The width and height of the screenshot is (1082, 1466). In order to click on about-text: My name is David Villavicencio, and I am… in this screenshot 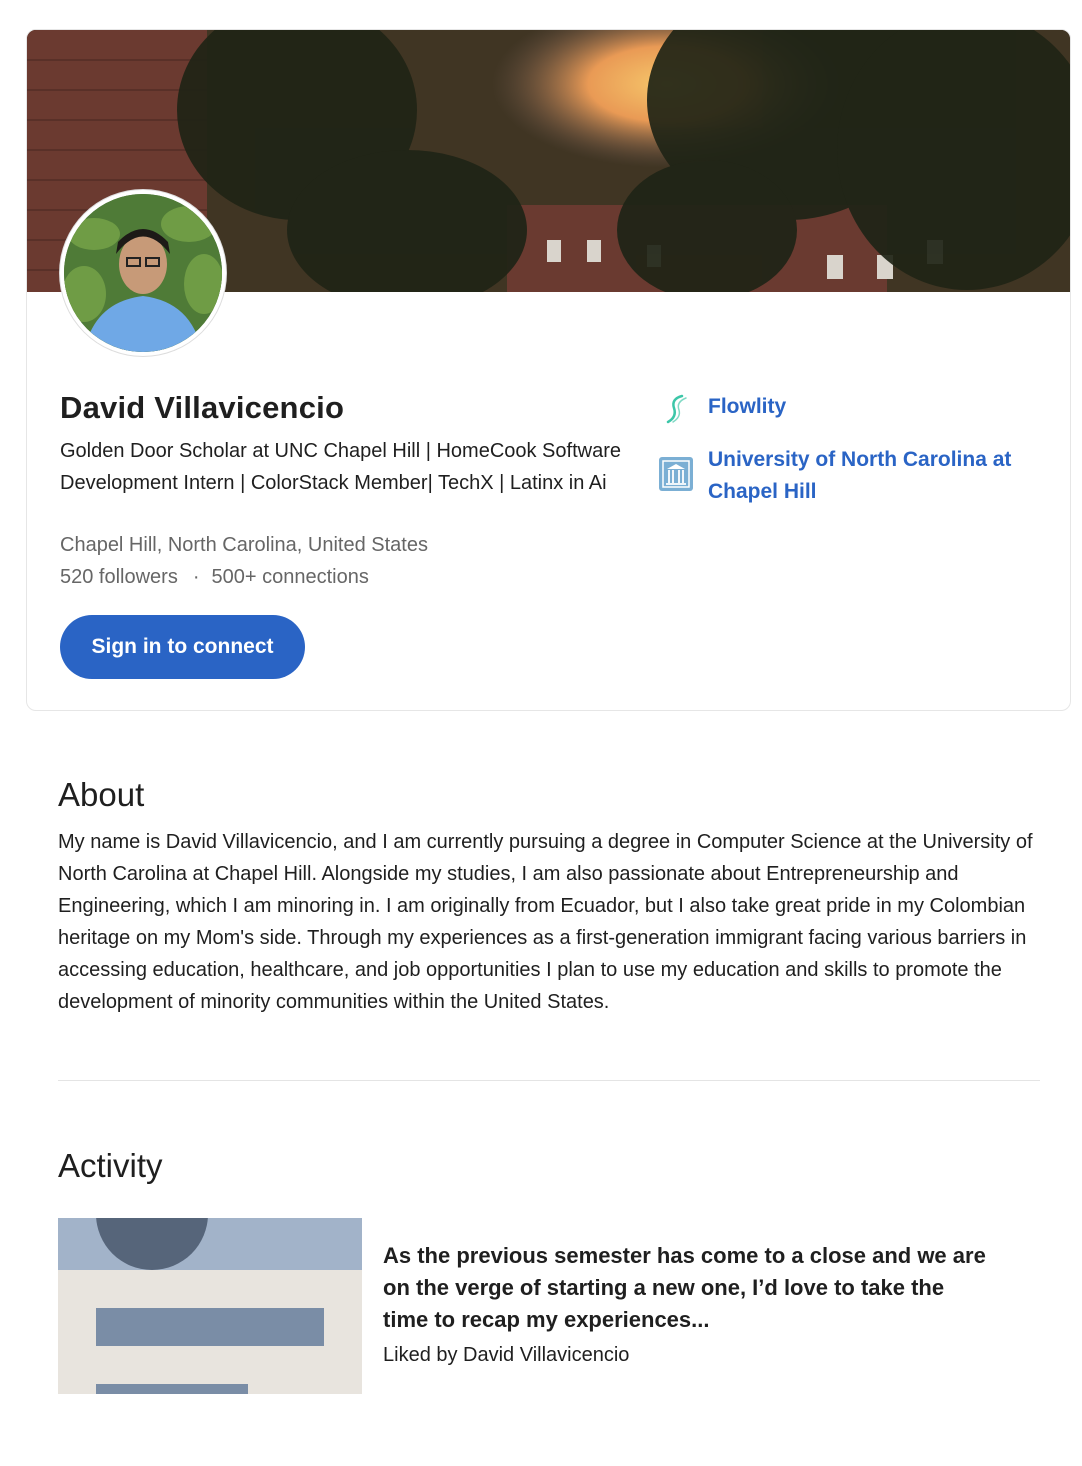, I will do `click(545, 922)`.